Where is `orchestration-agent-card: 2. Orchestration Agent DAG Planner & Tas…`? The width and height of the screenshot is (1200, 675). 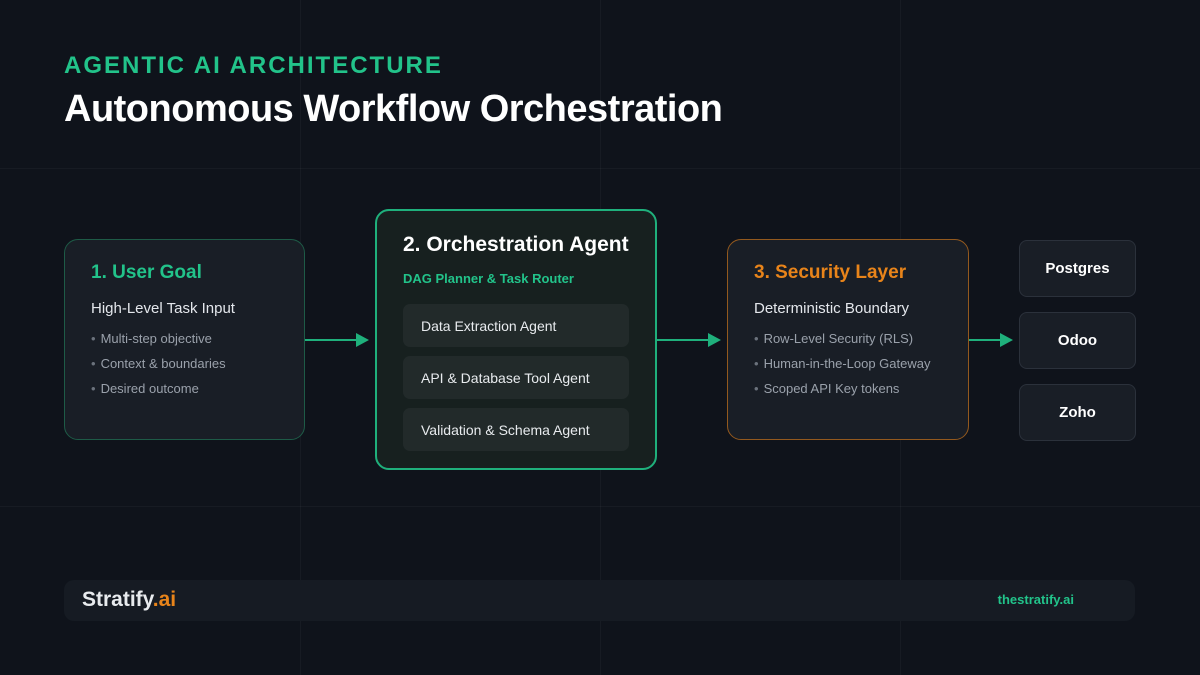 orchestration-agent-card: 2. Orchestration Agent DAG Planner & Tas… is located at coordinates (516, 339).